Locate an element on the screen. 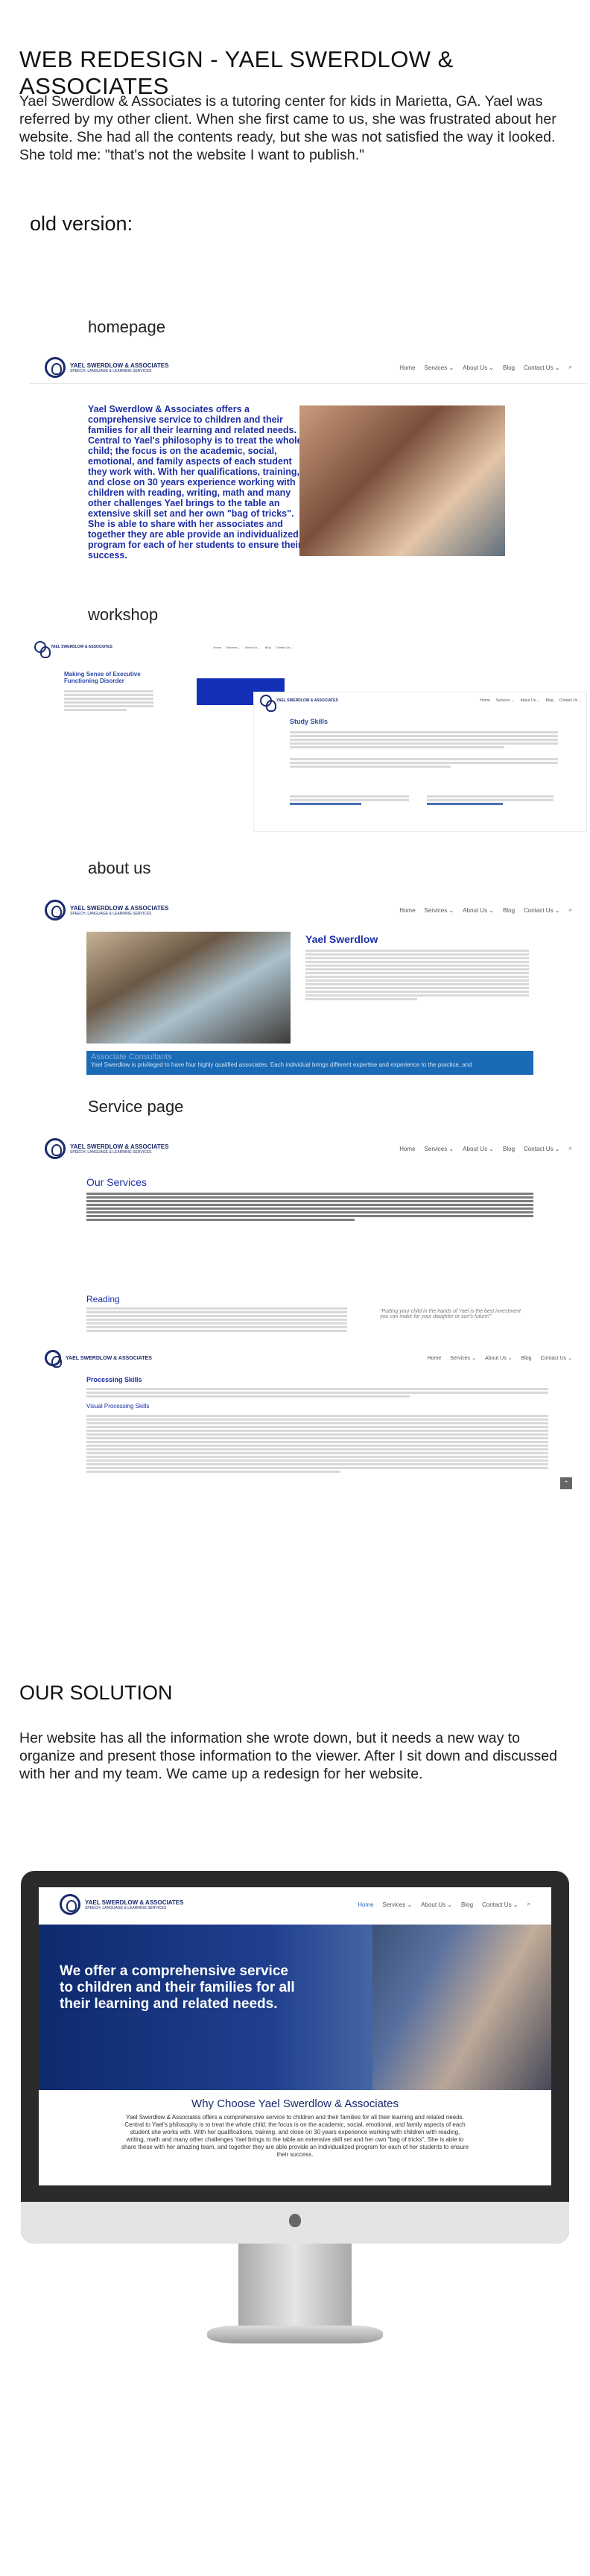  services-heading: Our Services is located at coordinates (116, 1182).